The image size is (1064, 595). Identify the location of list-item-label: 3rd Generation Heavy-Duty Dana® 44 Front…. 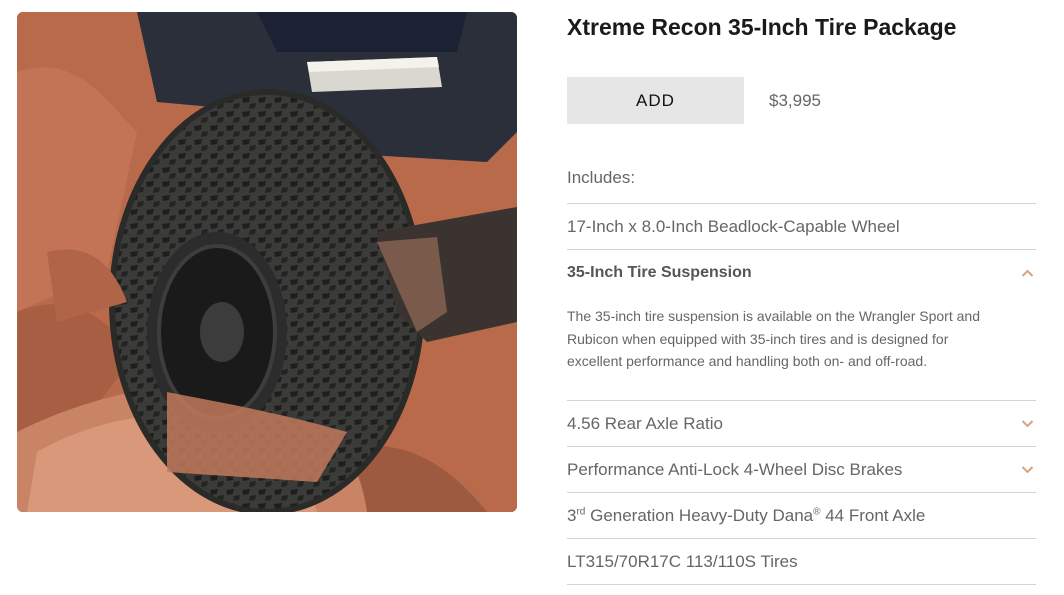
(746, 516).